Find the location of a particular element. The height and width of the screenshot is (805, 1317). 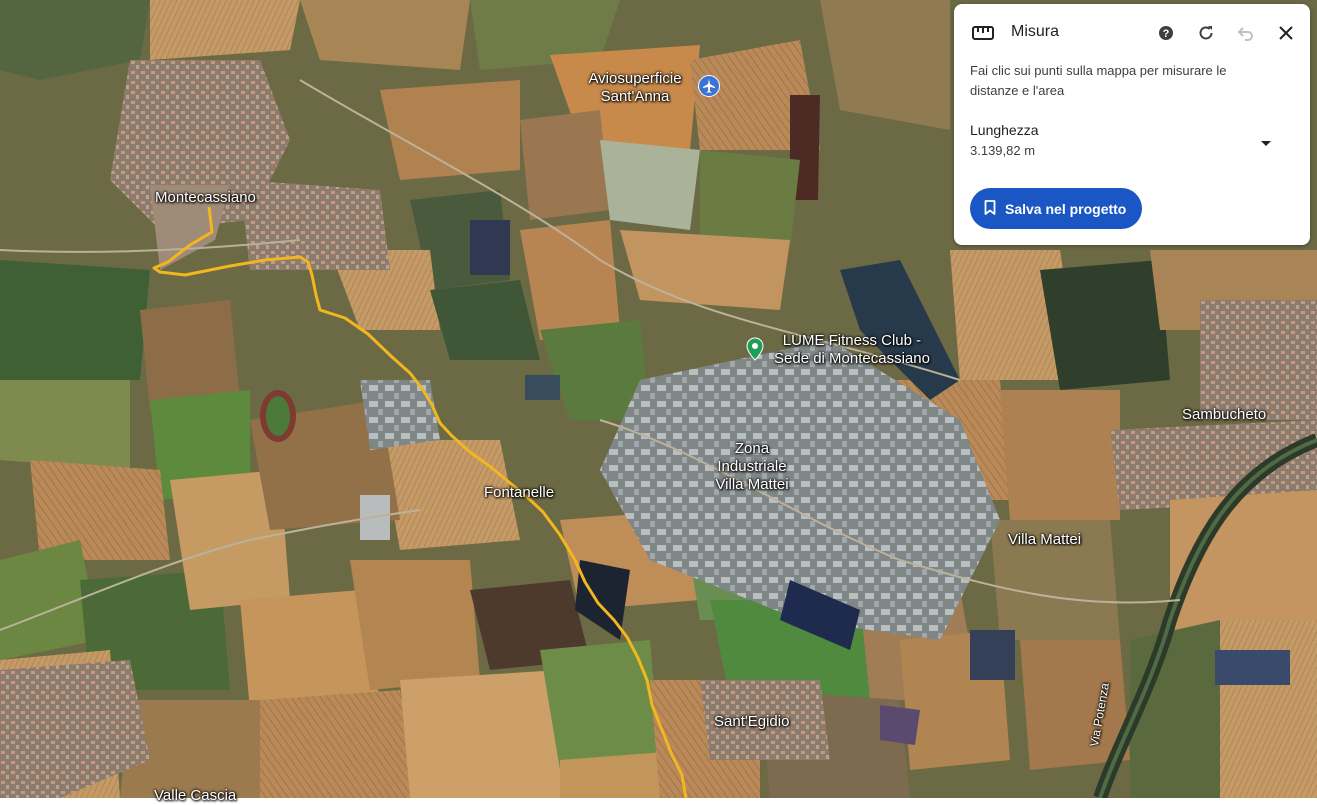

length-value: 3.139,82 m is located at coordinates (1003, 150).